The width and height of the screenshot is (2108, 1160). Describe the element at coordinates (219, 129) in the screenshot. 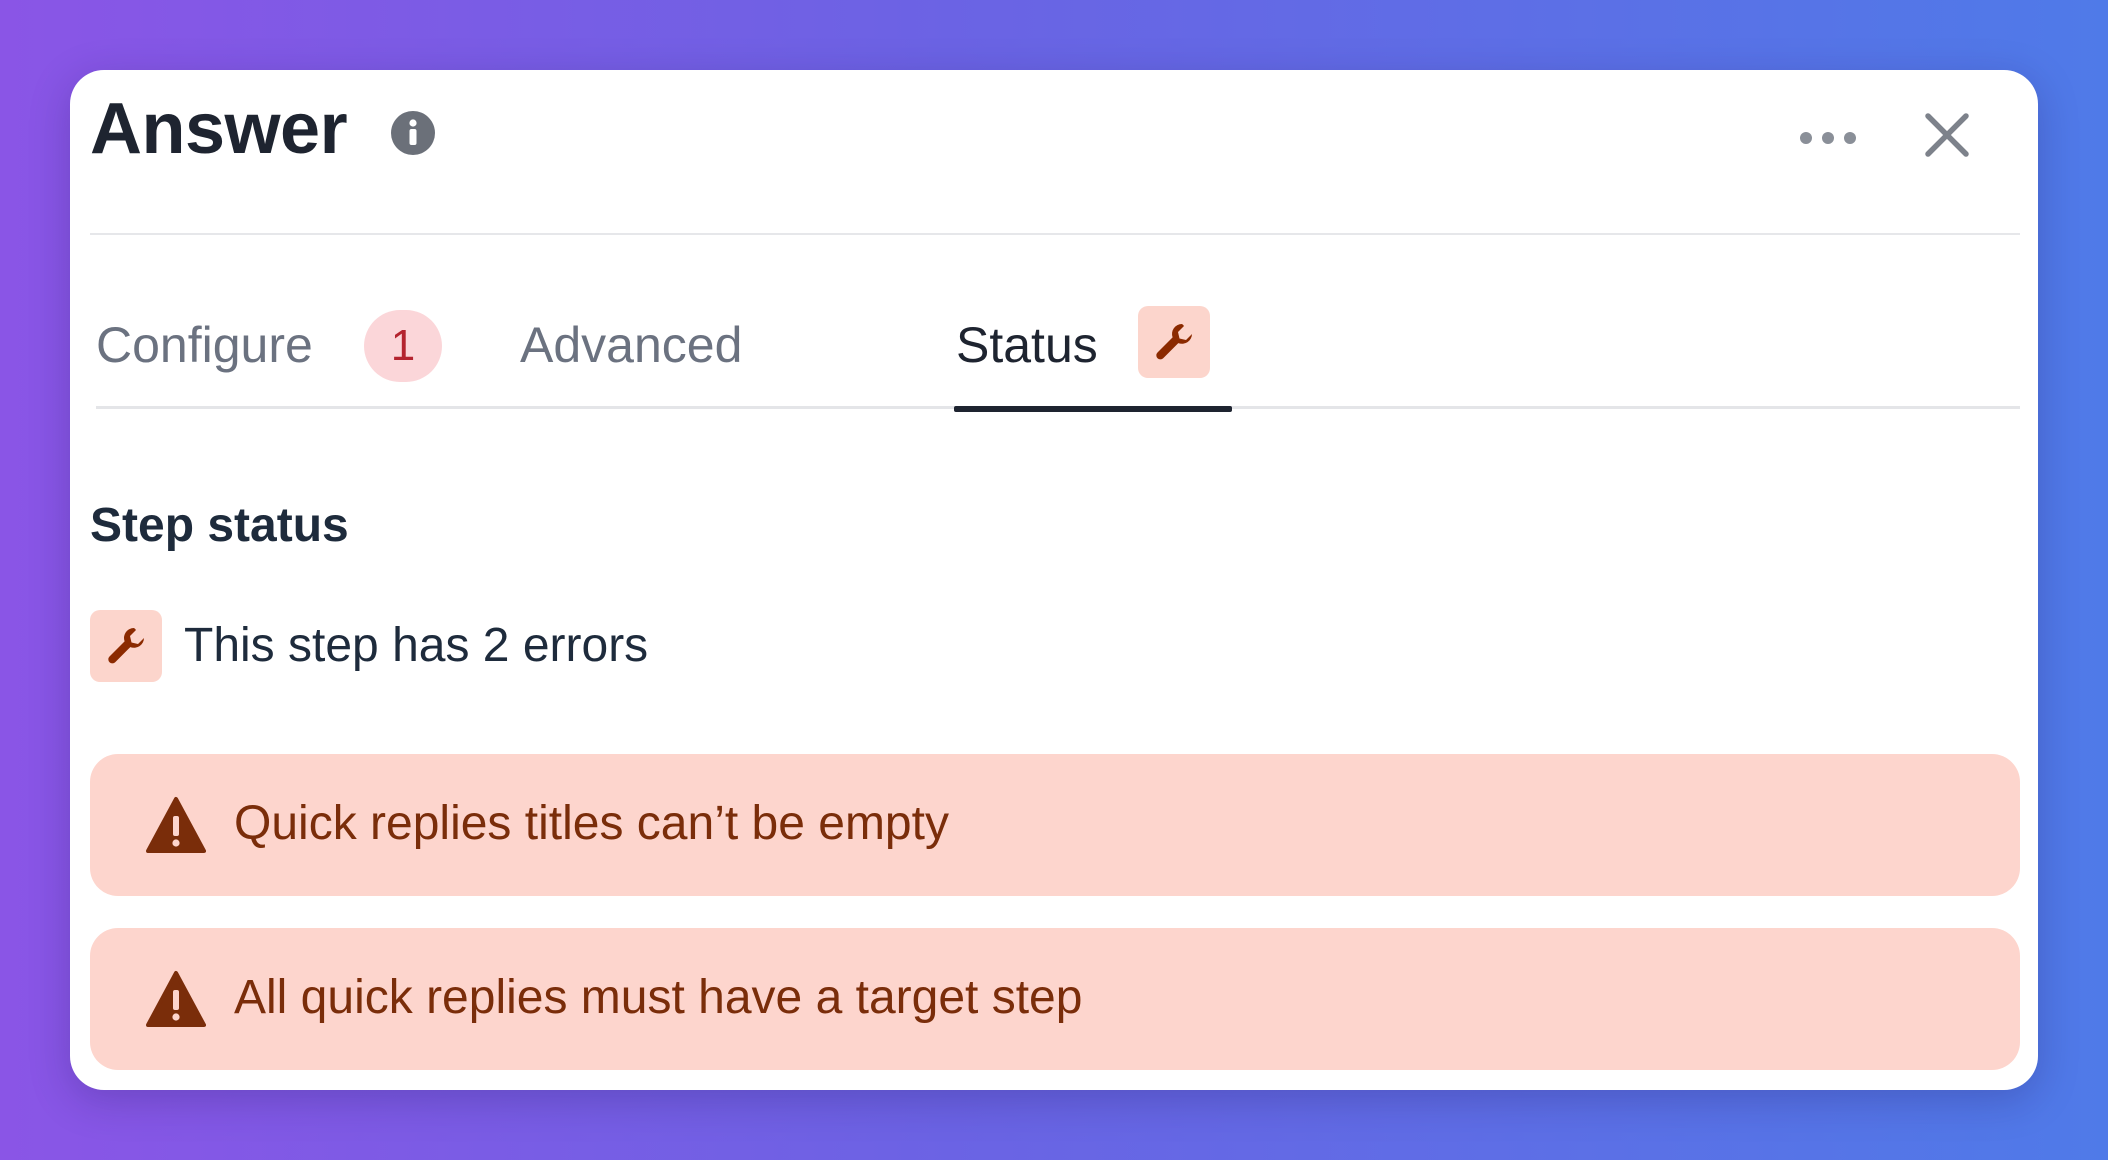

I see `panel-title: Answer` at that location.